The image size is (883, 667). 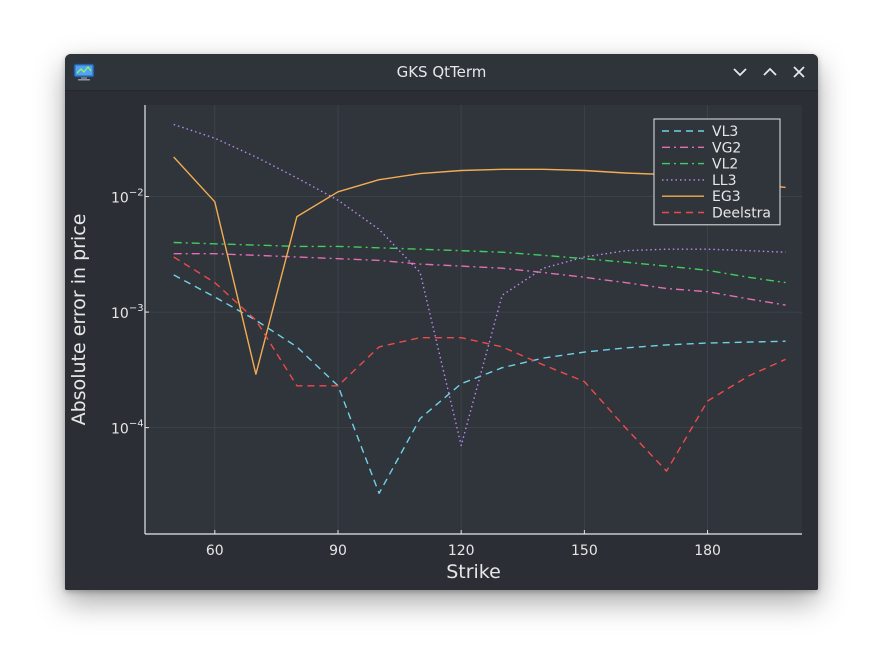 What do you see at coordinates (127, 312) in the screenshot?
I see `y-tick-label: 10−3` at bounding box center [127, 312].